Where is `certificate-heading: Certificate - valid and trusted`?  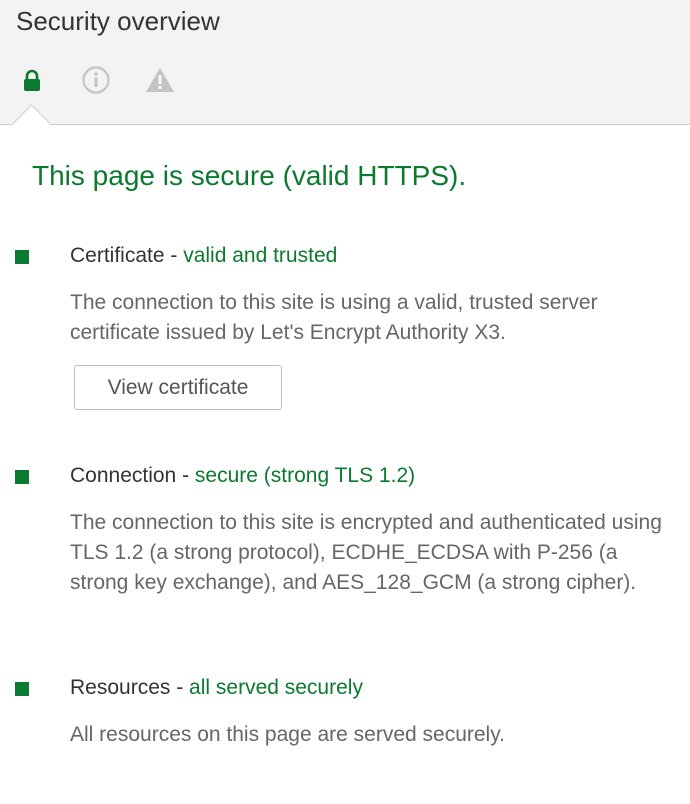
certificate-heading: Certificate - valid and trusted is located at coordinates (203, 256).